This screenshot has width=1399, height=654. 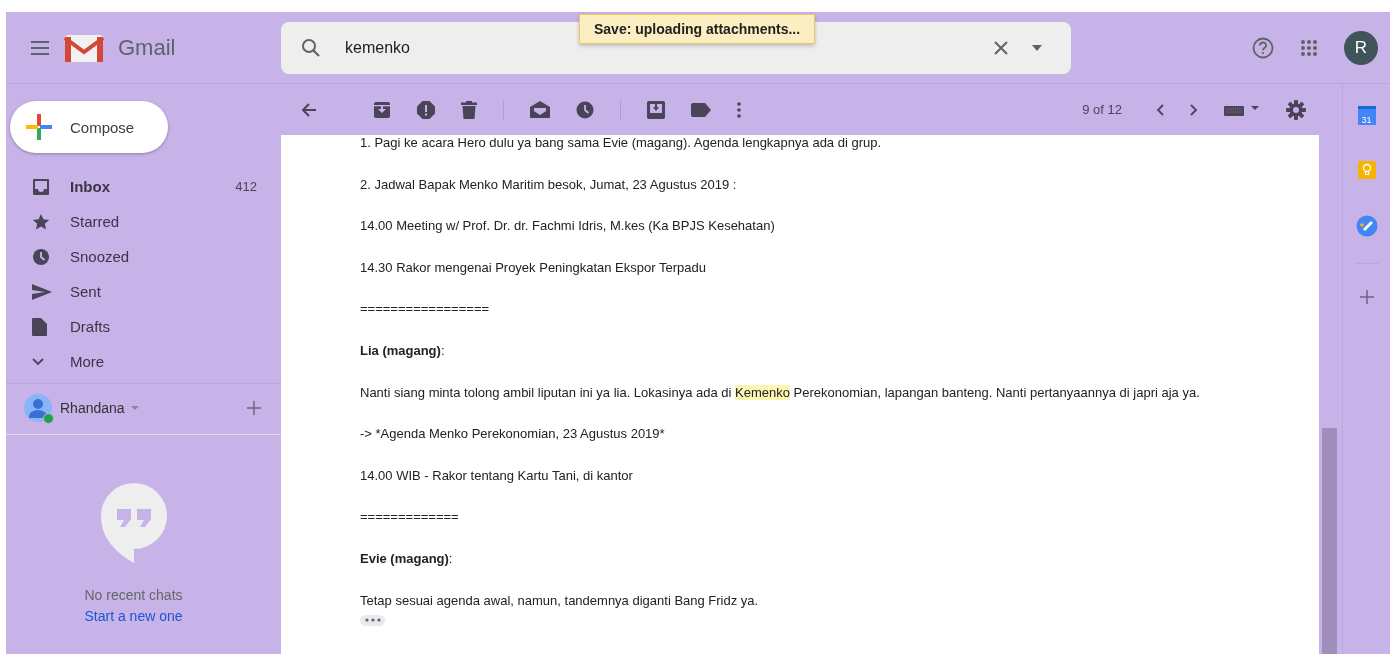 What do you see at coordinates (84, 47) in the screenshot?
I see `gmail-logo-icon` at bounding box center [84, 47].